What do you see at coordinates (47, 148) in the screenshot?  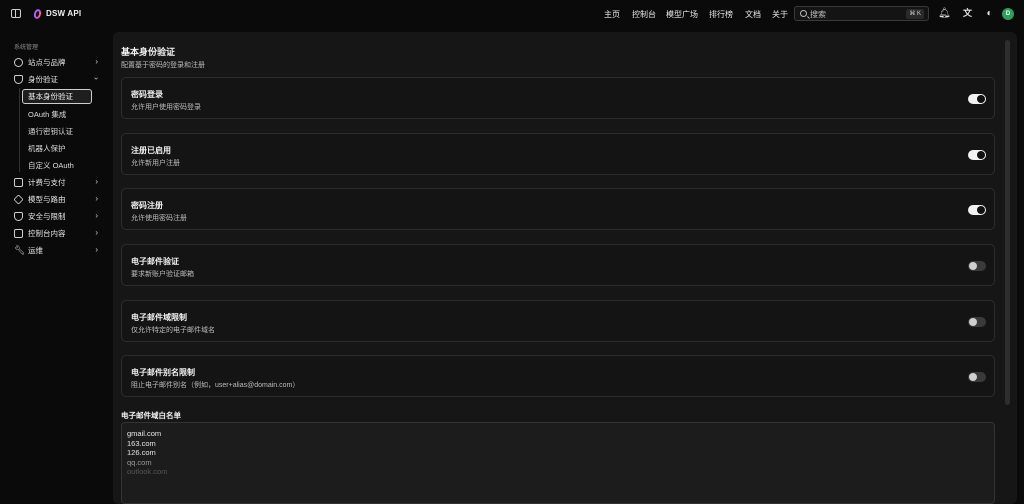 I see `sidebar-sub-bot-protection: 机器人保护` at bounding box center [47, 148].